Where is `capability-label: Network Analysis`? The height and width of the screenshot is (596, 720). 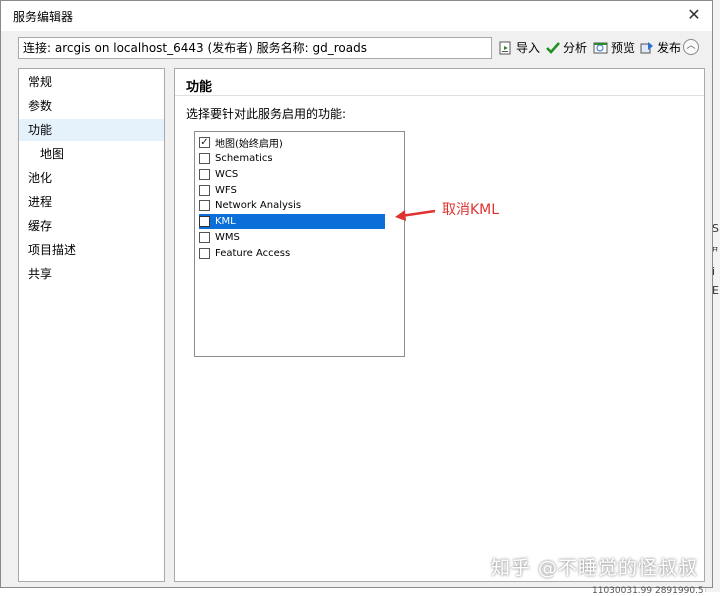 capability-label: Network Analysis is located at coordinates (258, 205).